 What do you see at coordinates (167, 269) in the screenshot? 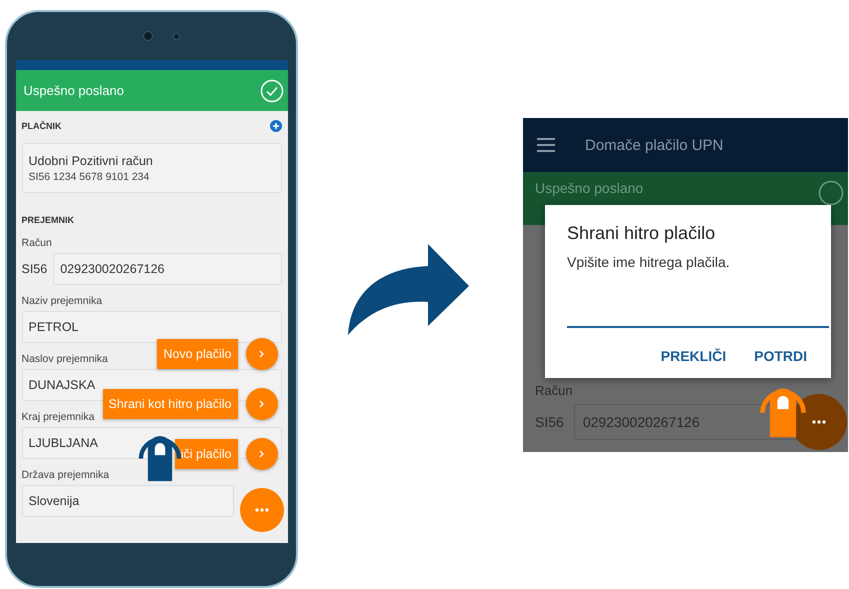
I see `account-field: 029230020267126` at bounding box center [167, 269].